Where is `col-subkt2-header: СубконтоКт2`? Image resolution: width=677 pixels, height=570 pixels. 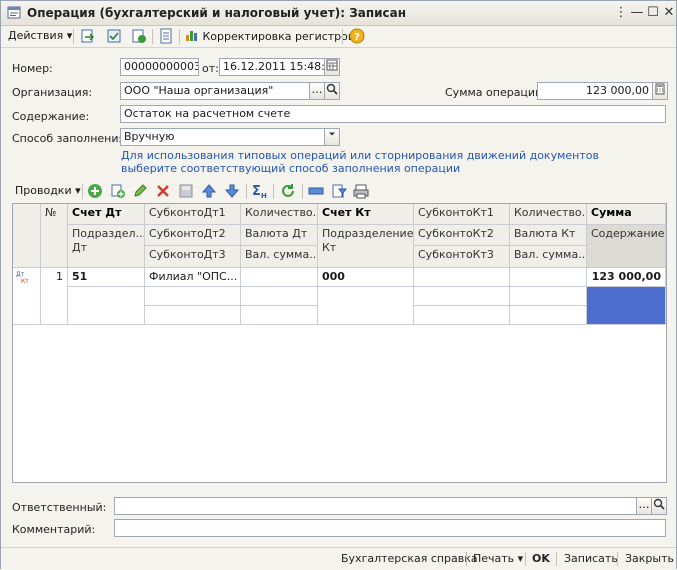
col-subkt2-header: СубконтоКт2 is located at coordinates (462, 235).